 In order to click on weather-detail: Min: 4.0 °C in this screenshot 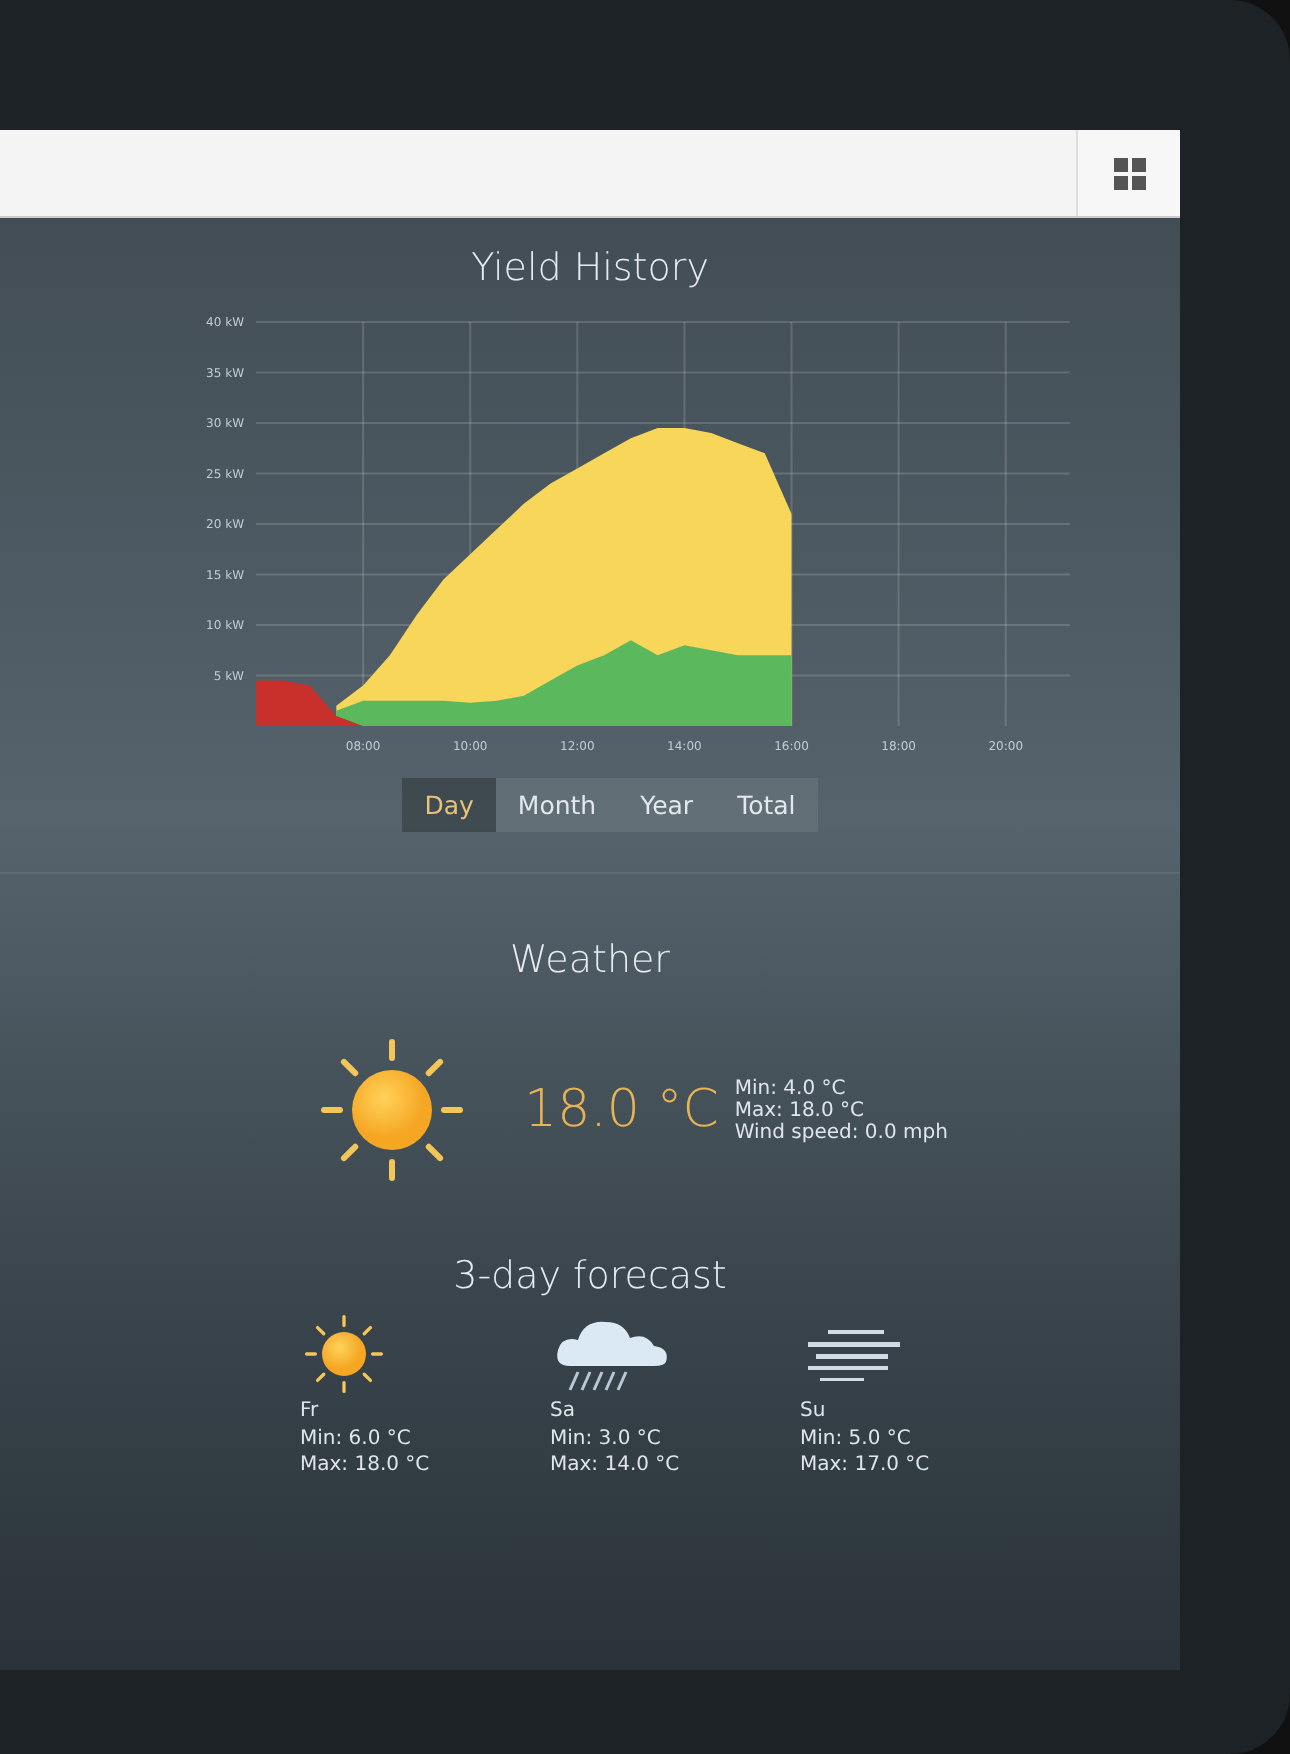, I will do `click(791, 1088)`.